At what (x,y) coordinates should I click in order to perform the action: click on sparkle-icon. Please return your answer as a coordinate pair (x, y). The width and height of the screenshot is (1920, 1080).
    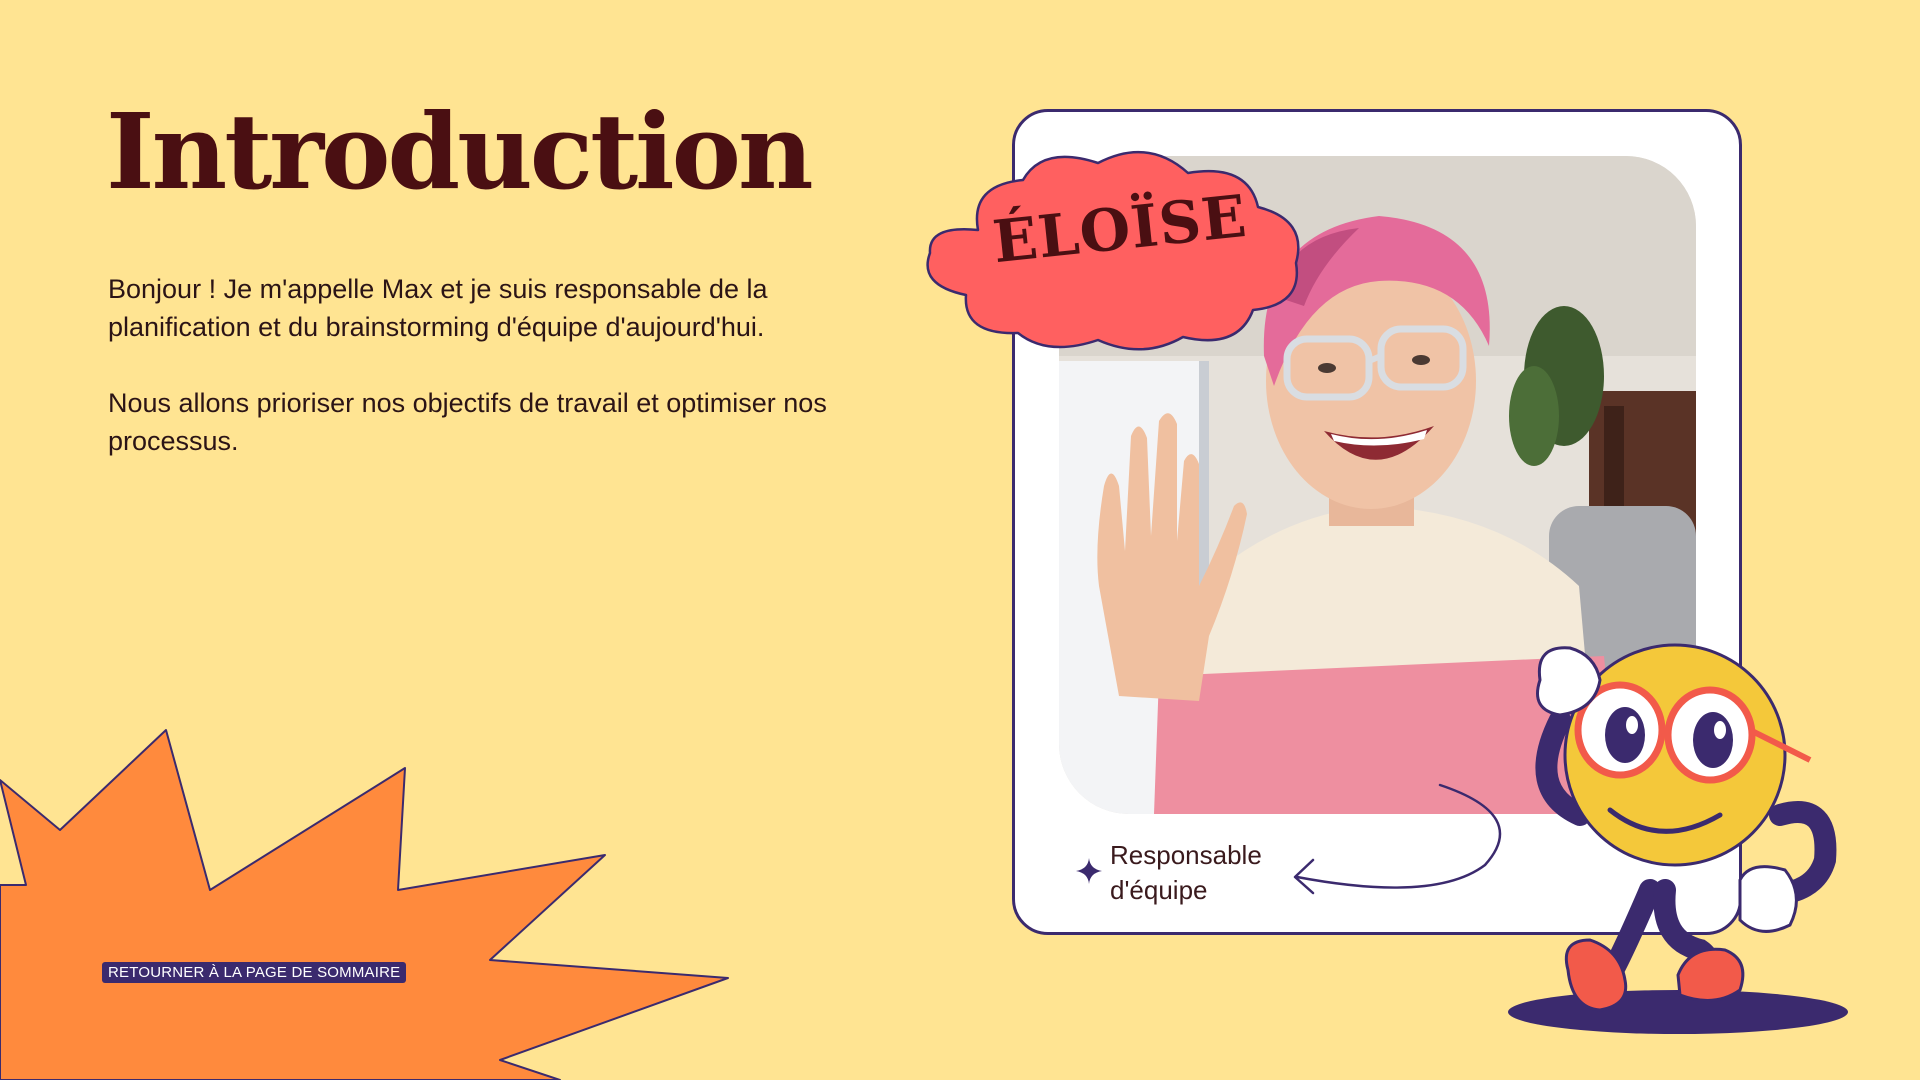
    Looking at the image, I should click on (1089, 871).